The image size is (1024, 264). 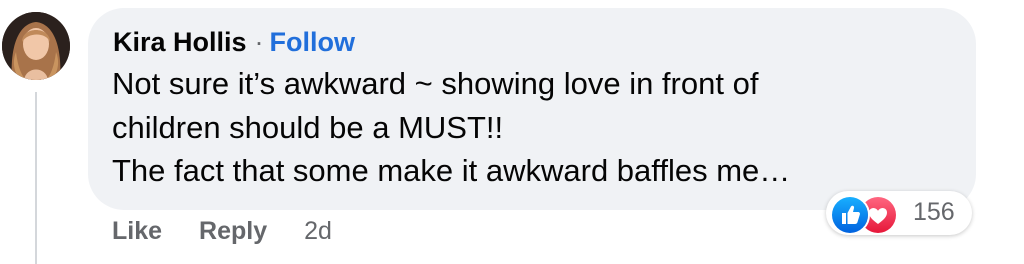 I want to click on comment-actions: Like Reply 2d, so click(x=222, y=231).